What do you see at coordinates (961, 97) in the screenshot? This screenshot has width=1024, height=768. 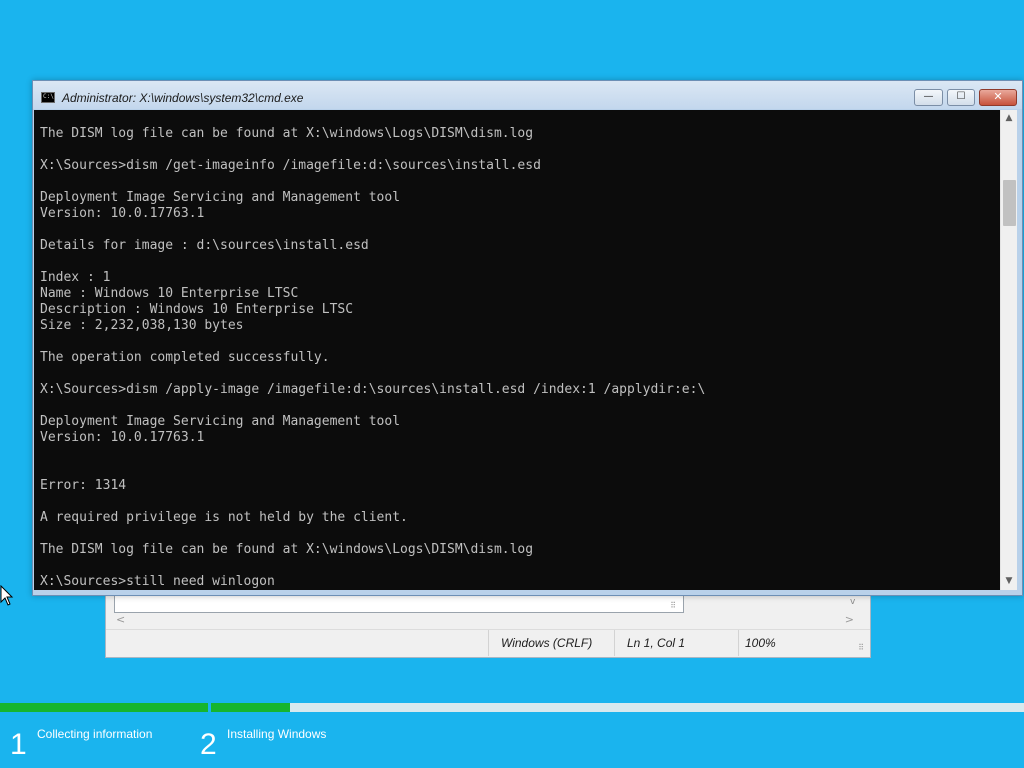 I see `maximize-button: ☐` at bounding box center [961, 97].